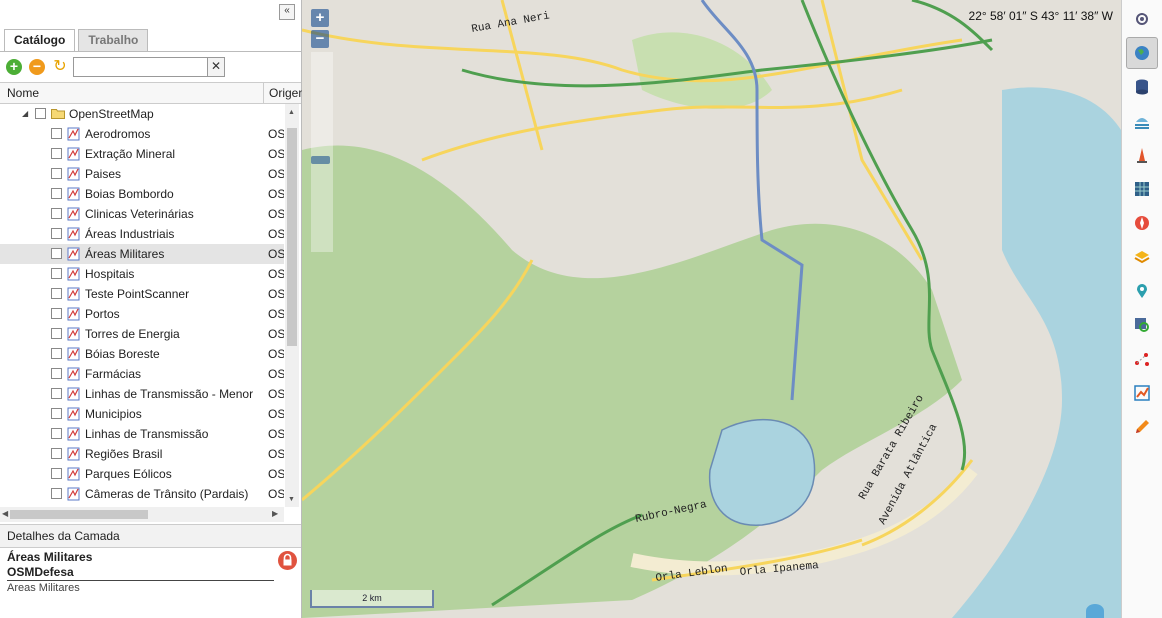  Describe the element at coordinates (320, 160) in the screenshot. I see `zoom-slider-handle` at that location.